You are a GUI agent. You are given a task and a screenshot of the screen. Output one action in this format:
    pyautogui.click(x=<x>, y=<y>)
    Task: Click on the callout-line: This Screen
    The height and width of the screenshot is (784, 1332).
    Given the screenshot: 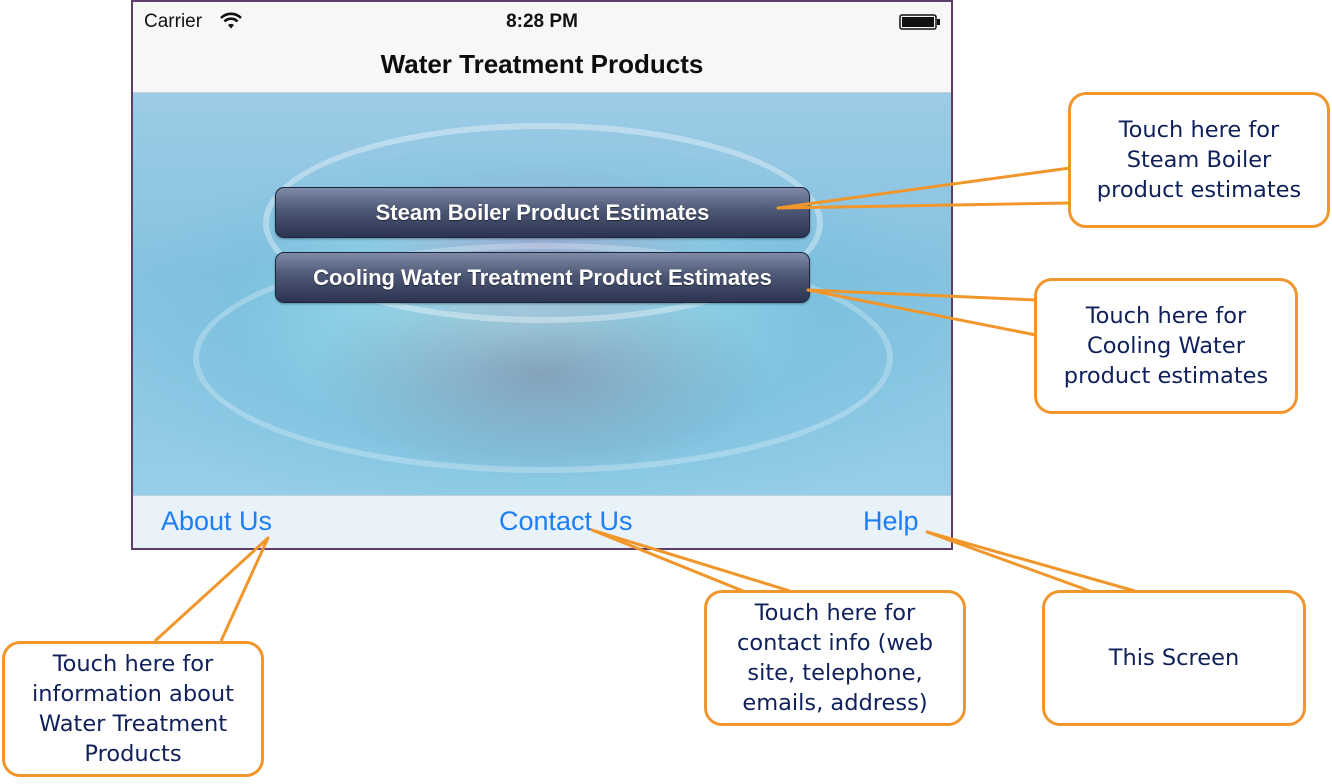 What is the action you would take?
    pyautogui.click(x=1174, y=658)
    